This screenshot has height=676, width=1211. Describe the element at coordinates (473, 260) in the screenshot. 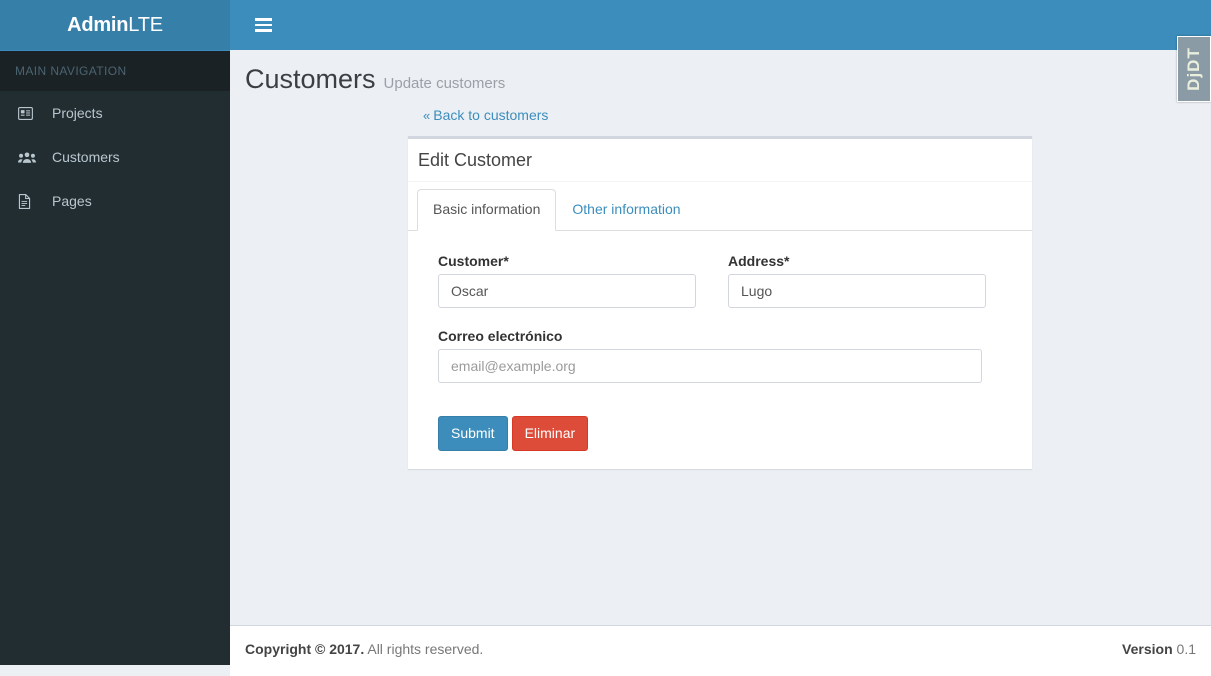

I see `customer-label: Customer*` at that location.